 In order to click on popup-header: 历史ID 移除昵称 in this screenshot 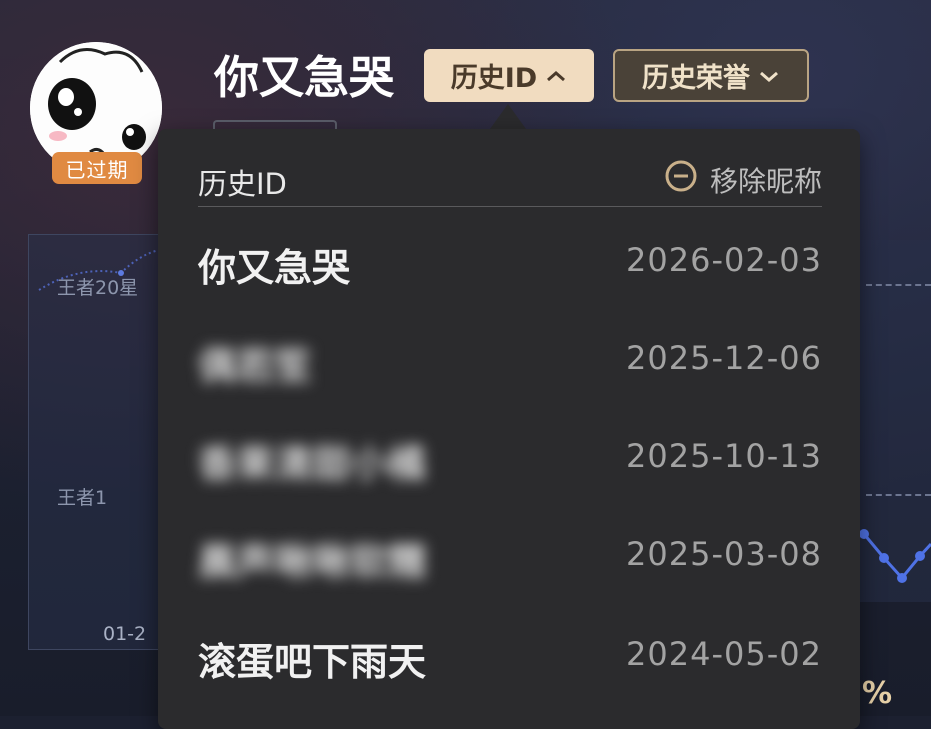, I will do `click(510, 182)`.